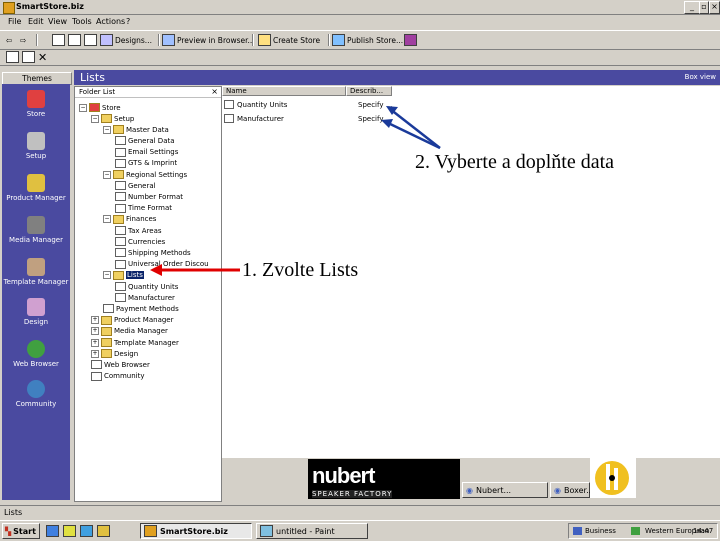 This screenshot has width=720, height=541. Describe the element at coordinates (156, 270) in the screenshot. I see `red-arrowhead` at that location.